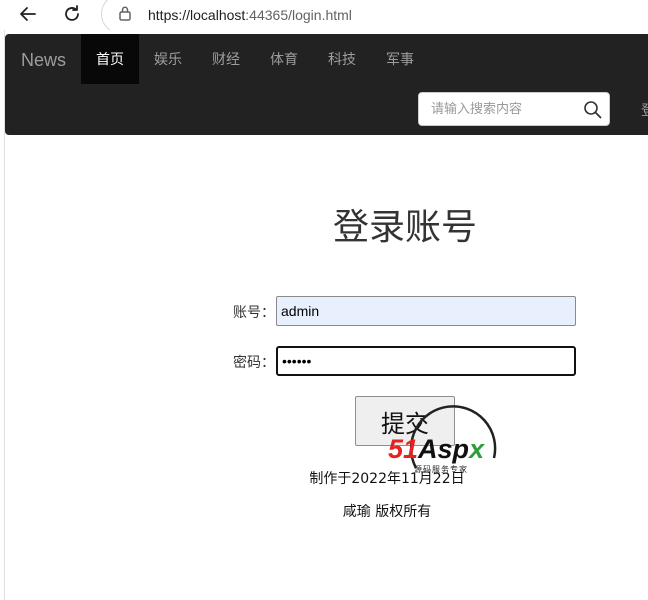  What do you see at coordinates (400, 59) in the screenshot?
I see `nav-item-military: 军事` at bounding box center [400, 59].